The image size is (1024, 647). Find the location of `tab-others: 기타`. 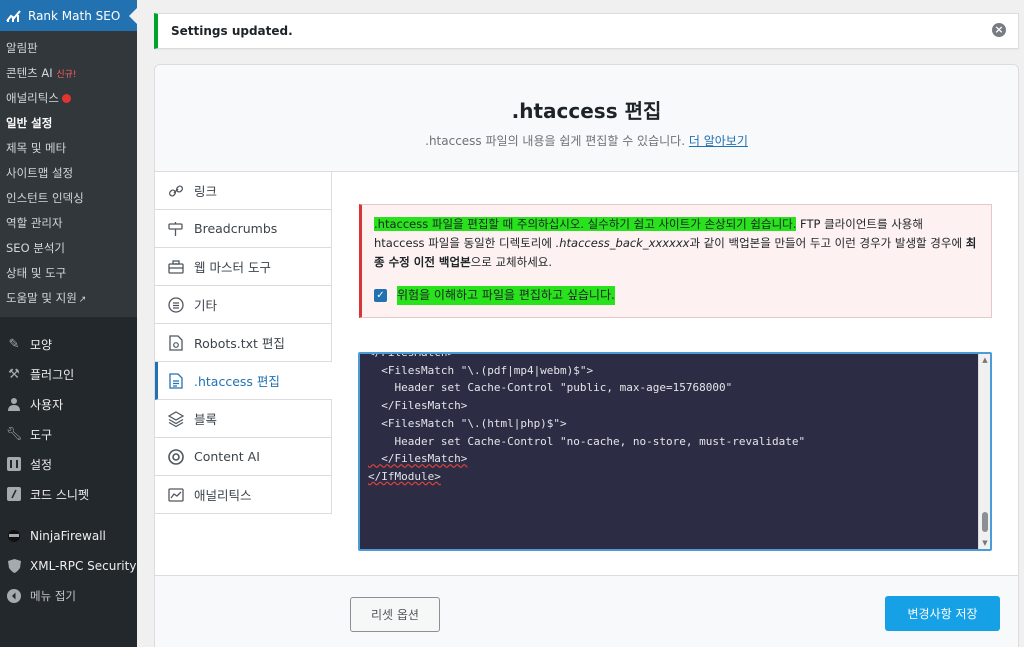

tab-others: 기타 is located at coordinates (243, 305).